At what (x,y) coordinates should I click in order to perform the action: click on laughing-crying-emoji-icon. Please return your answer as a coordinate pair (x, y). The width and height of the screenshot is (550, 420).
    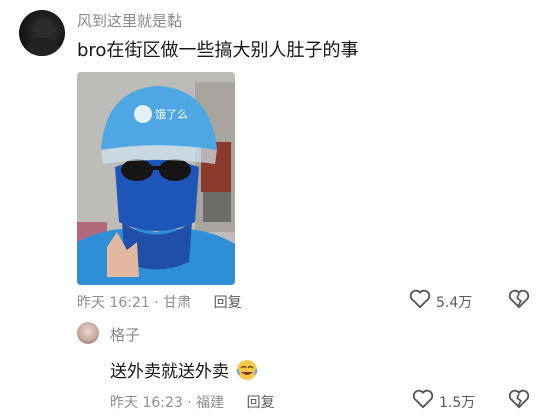
    Looking at the image, I should click on (247, 370).